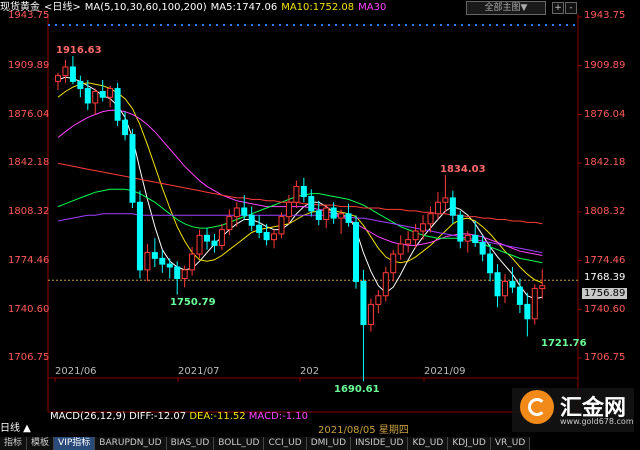  I want to click on logo-url: www.gold678.com, so click(597, 421).